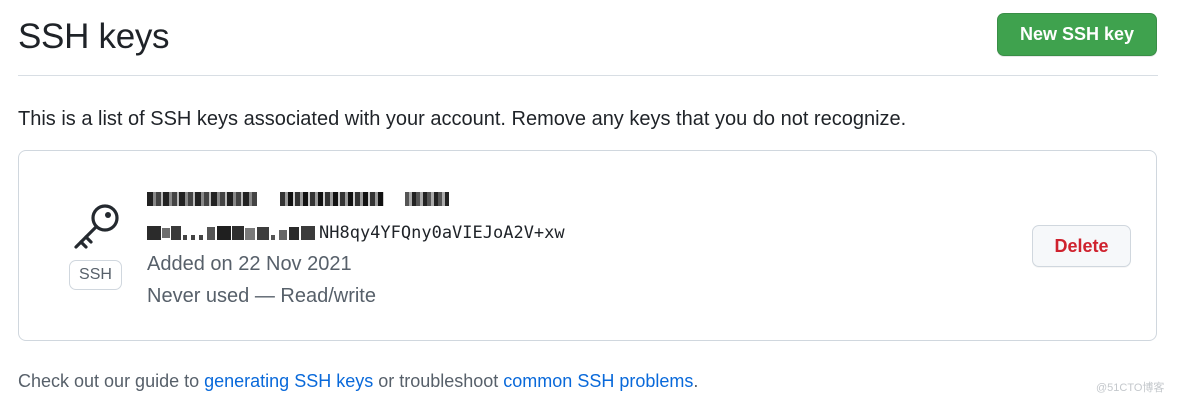 The height and width of the screenshot is (404, 1184). What do you see at coordinates (1077, 34) in the screenshot?
I see `new-ssh-key-button: New SSH key` at bounding box center [1077, 34].